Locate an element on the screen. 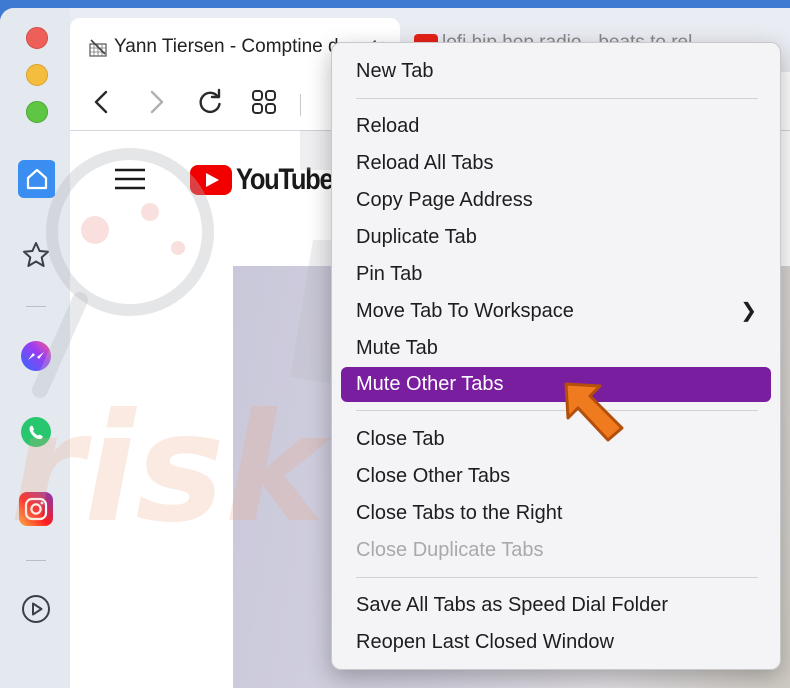  menu-item-close-other-tabs: Close Other Tabs is located at coordinates (556, 476).